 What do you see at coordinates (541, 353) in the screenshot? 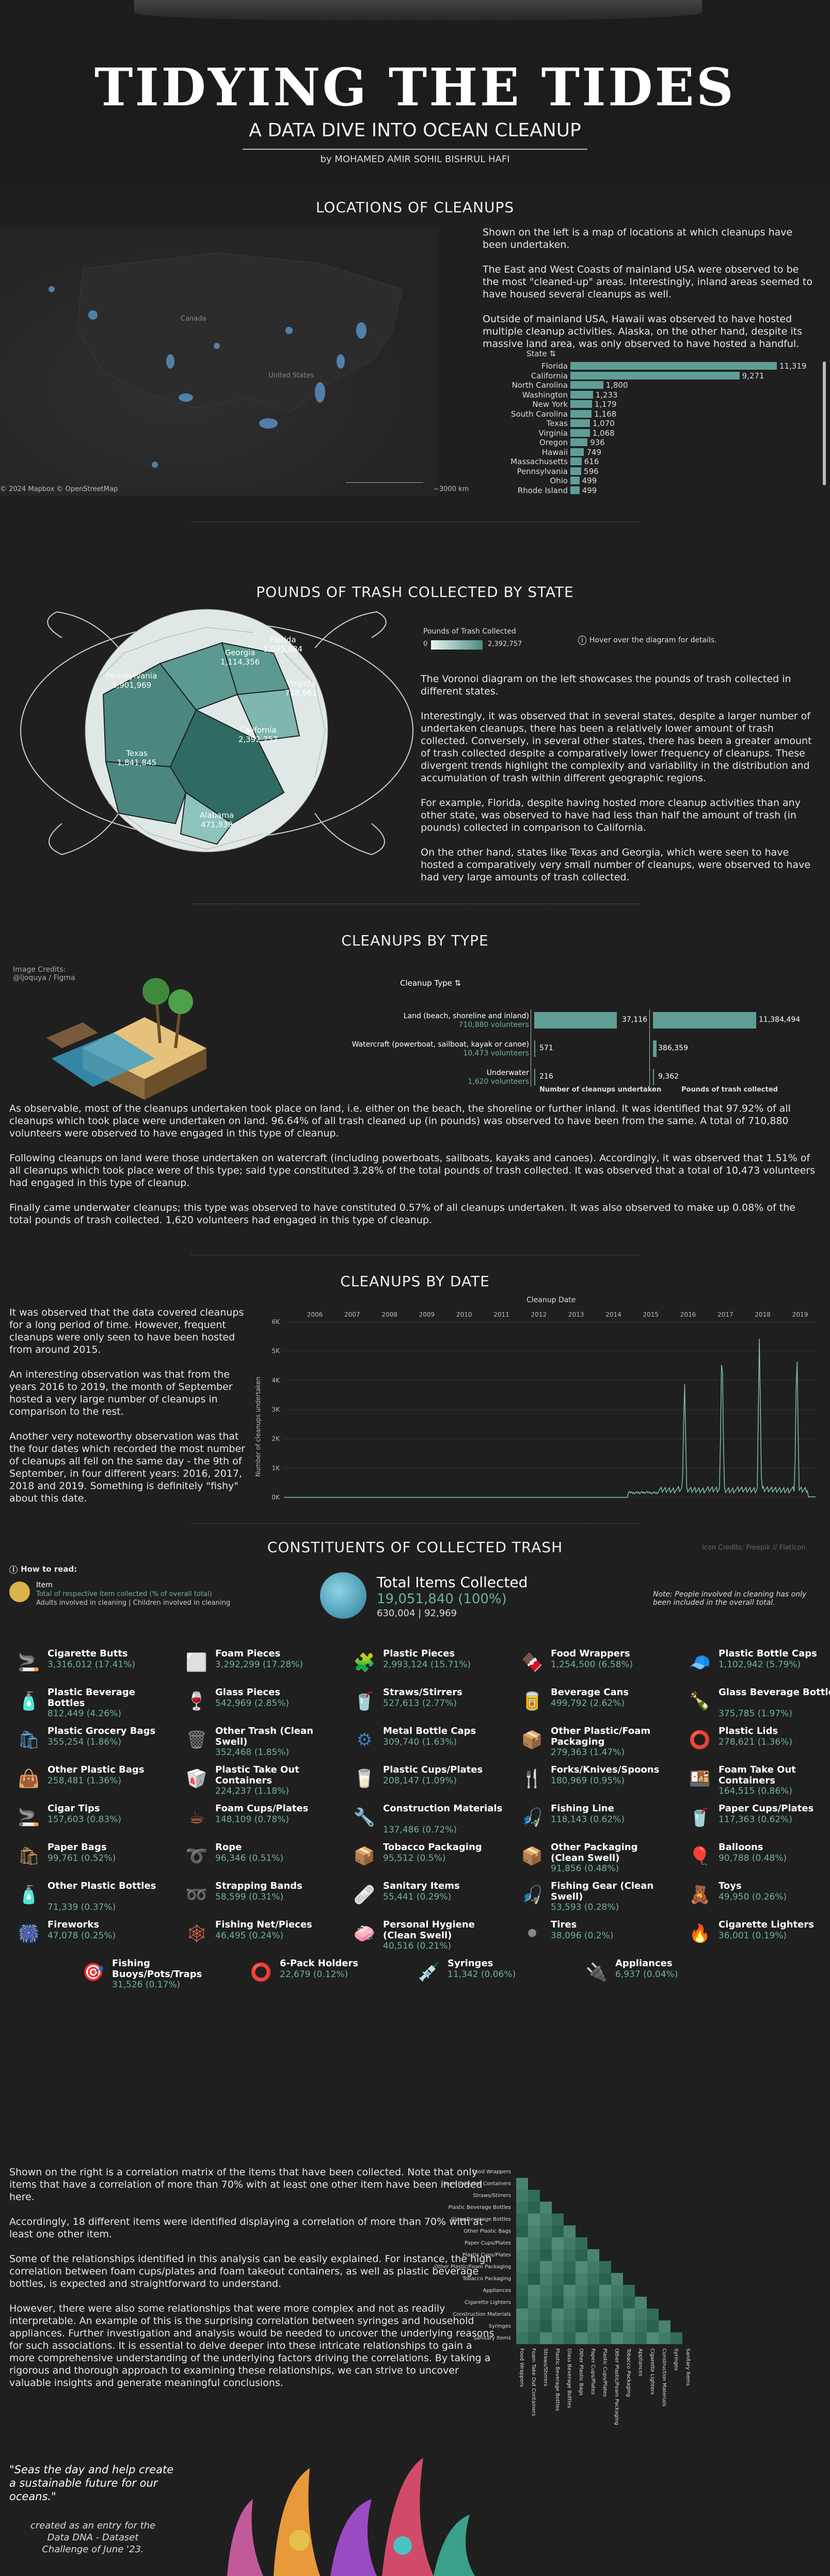
I see `state-bar-title: State ⇅` at bounding box center [541, 353].